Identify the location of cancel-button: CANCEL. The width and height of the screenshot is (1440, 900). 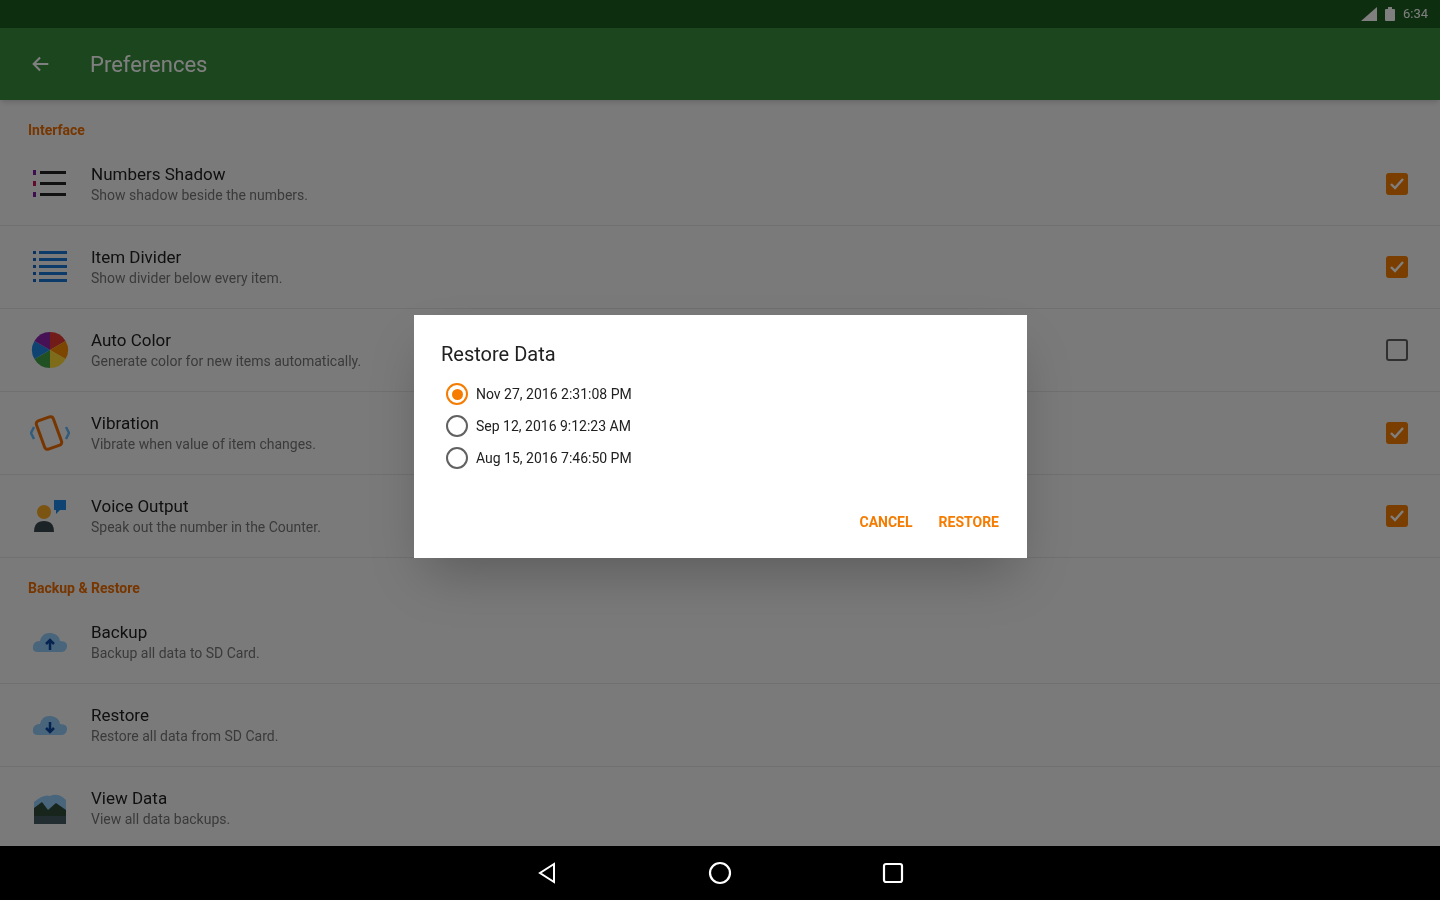
(886, 522).